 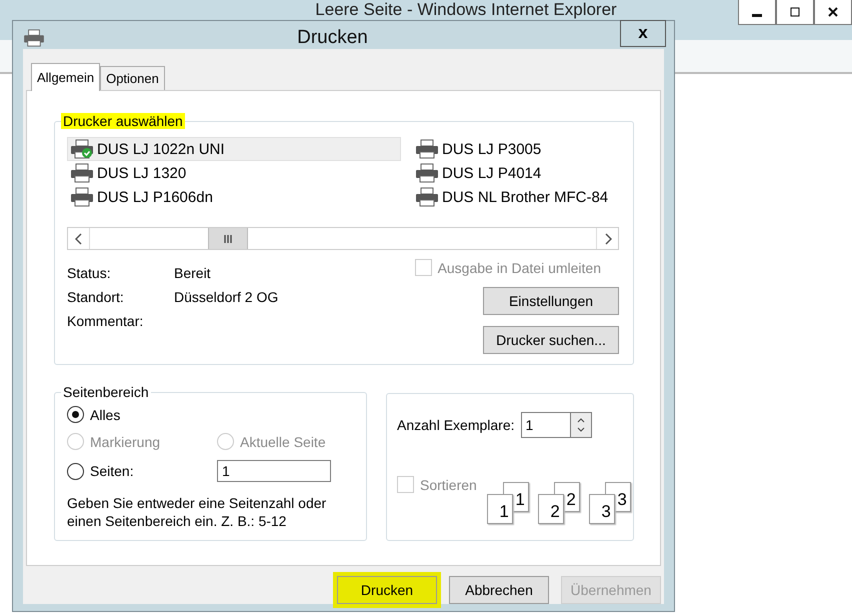 I want to click on copies-field: 1, so click(x=545, y=425).